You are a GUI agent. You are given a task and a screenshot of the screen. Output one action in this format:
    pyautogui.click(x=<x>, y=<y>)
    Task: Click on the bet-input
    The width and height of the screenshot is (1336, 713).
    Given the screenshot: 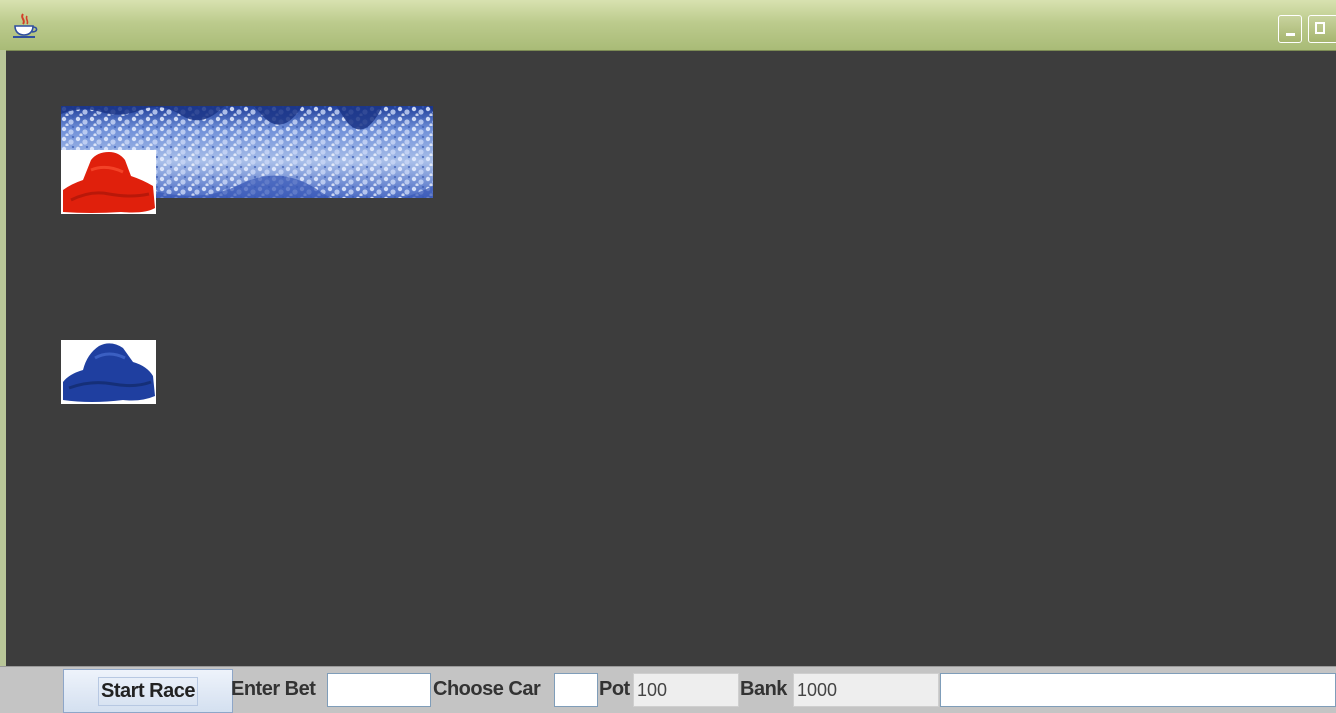 What is the action you would take?
    pyautogui.click(x=379, y=690)
    